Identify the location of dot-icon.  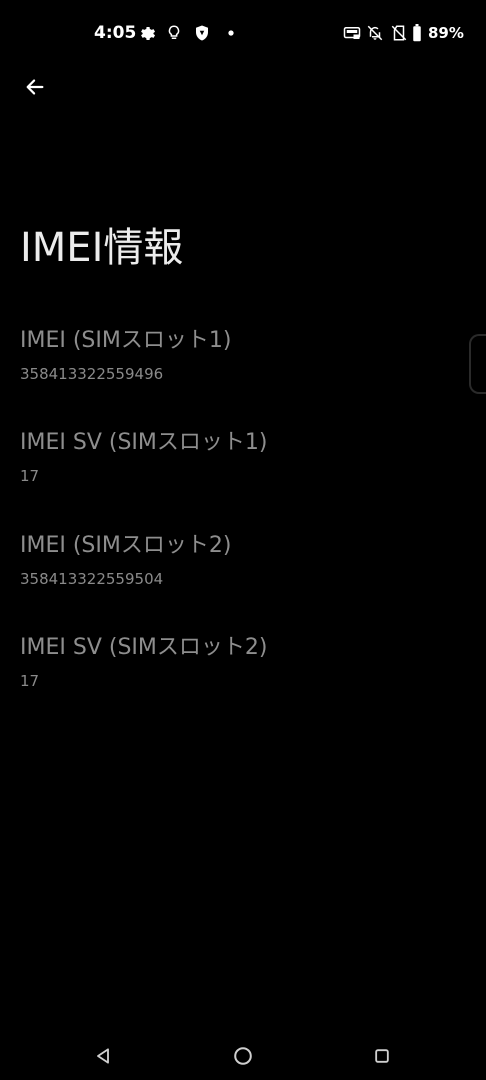
(231, 33).